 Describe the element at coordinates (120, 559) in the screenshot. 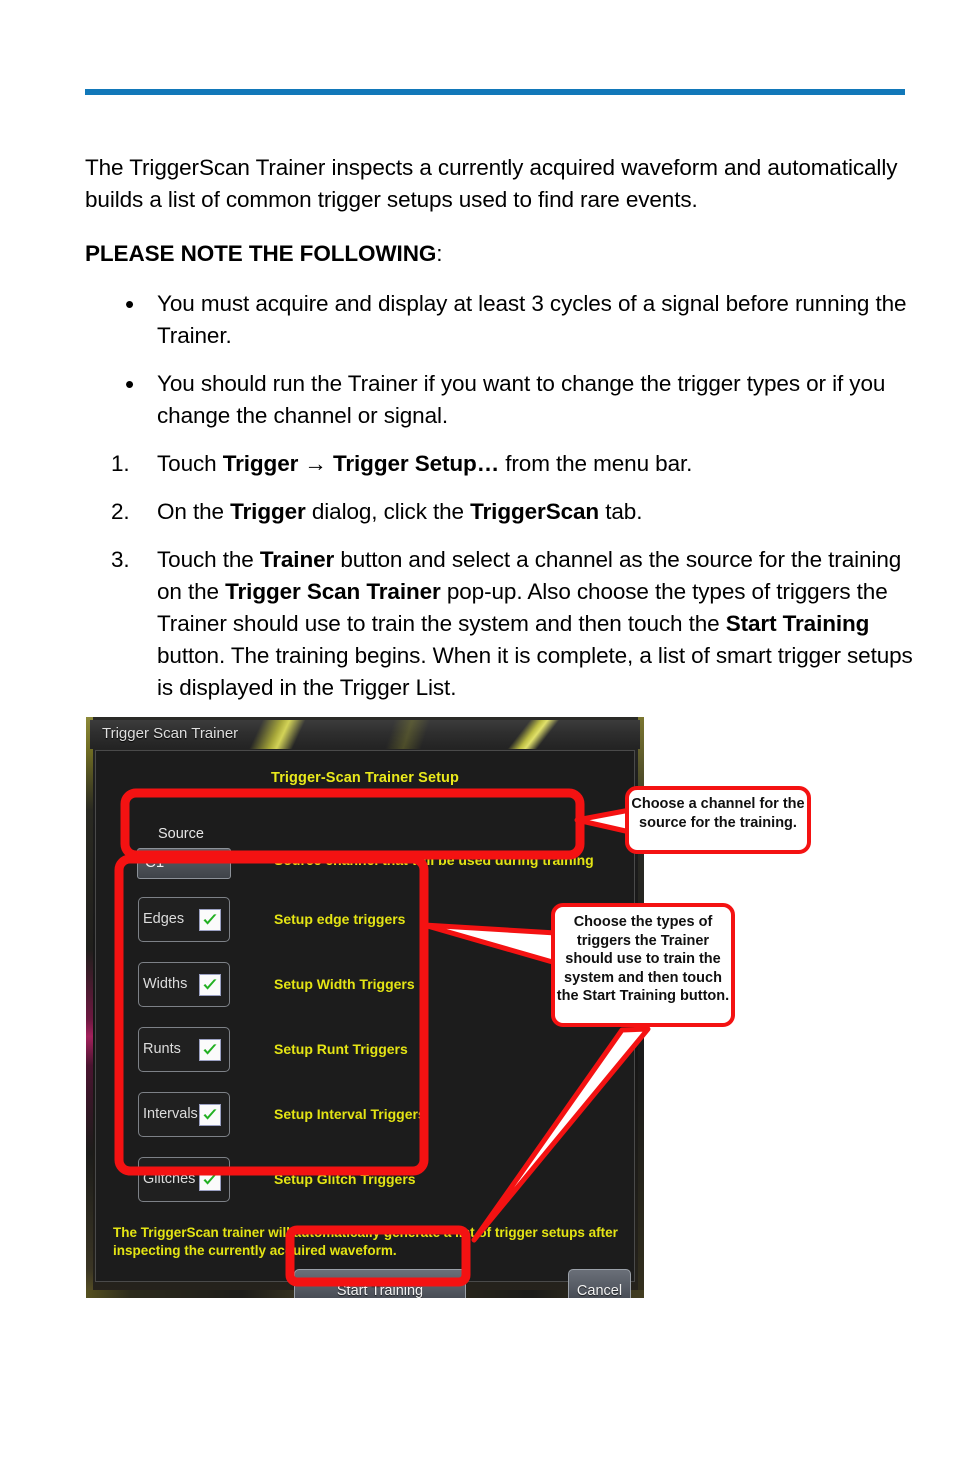

I see `number-marker: 3.` at that location.